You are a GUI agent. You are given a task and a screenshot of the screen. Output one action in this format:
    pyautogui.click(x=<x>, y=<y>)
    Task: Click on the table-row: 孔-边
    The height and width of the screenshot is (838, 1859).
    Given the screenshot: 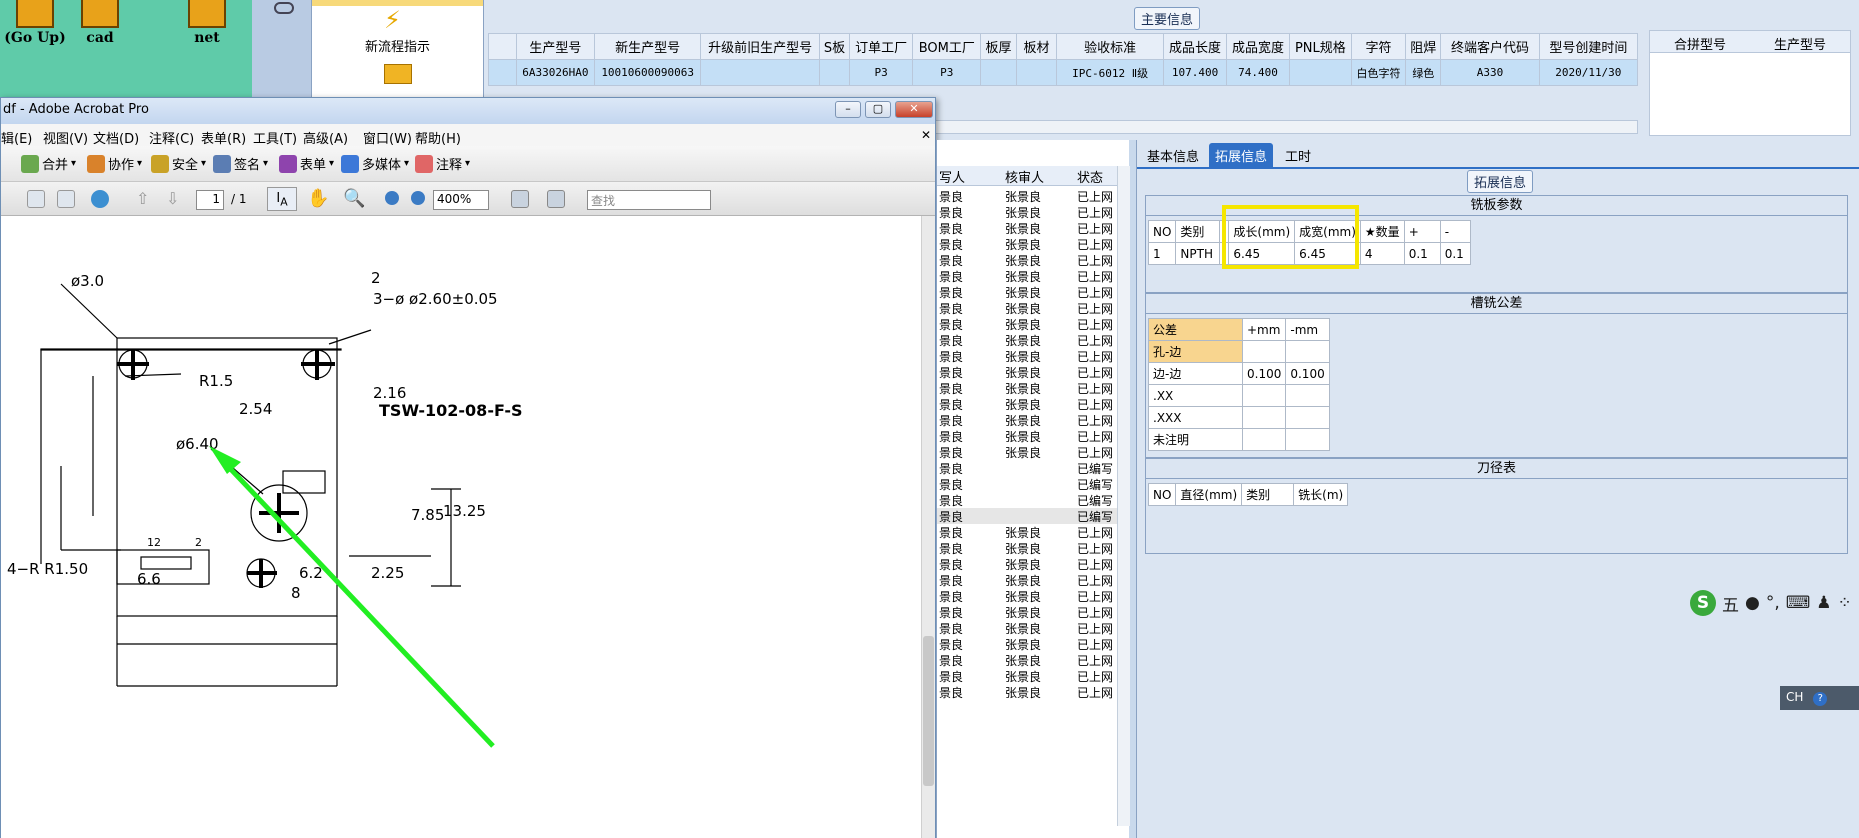 What is the action you would take?
    pyautogui.click(x=1239, y=351)
    